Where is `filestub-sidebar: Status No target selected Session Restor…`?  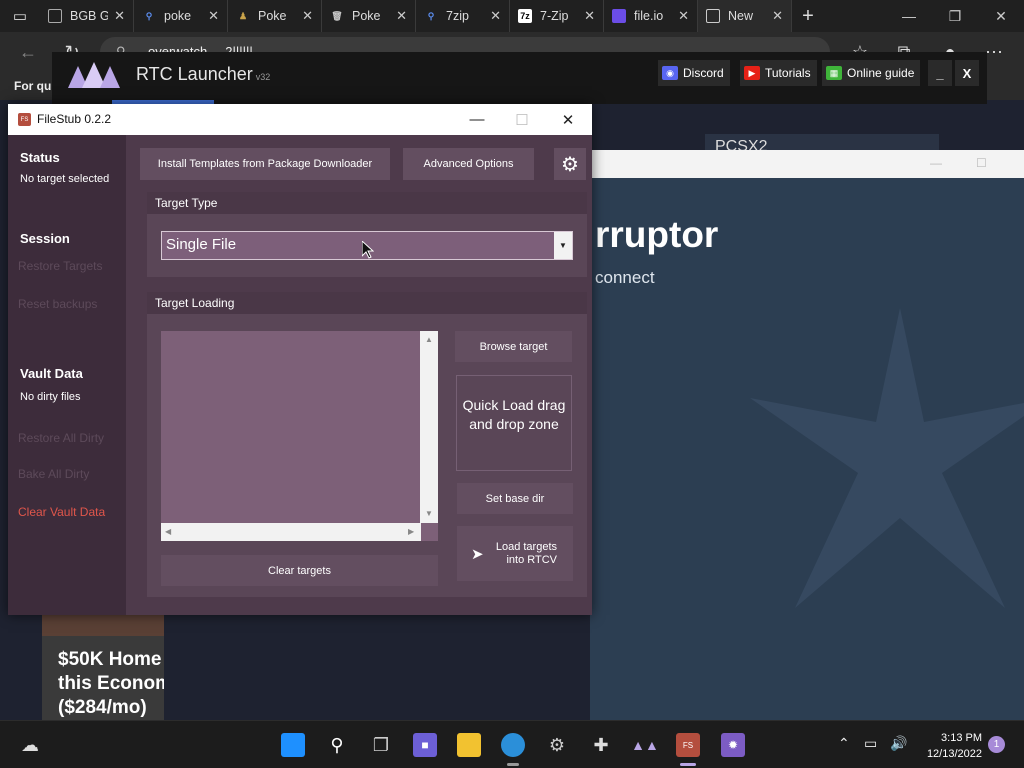
filestub-sidebar: Status No target selected Session Restor… is located at coordinates (67, 375).